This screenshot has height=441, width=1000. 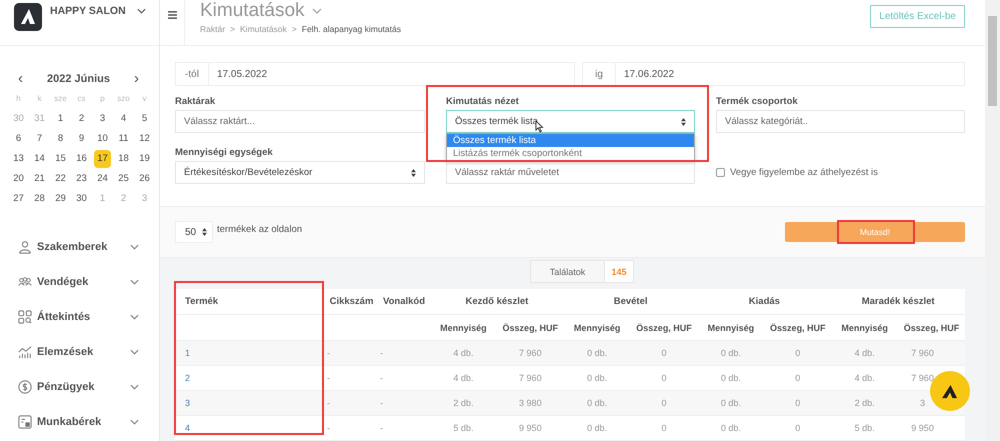 I want to click on checkbox-label: Vegye figyelembe az áthelyezést is, so click(x=804, y=172).